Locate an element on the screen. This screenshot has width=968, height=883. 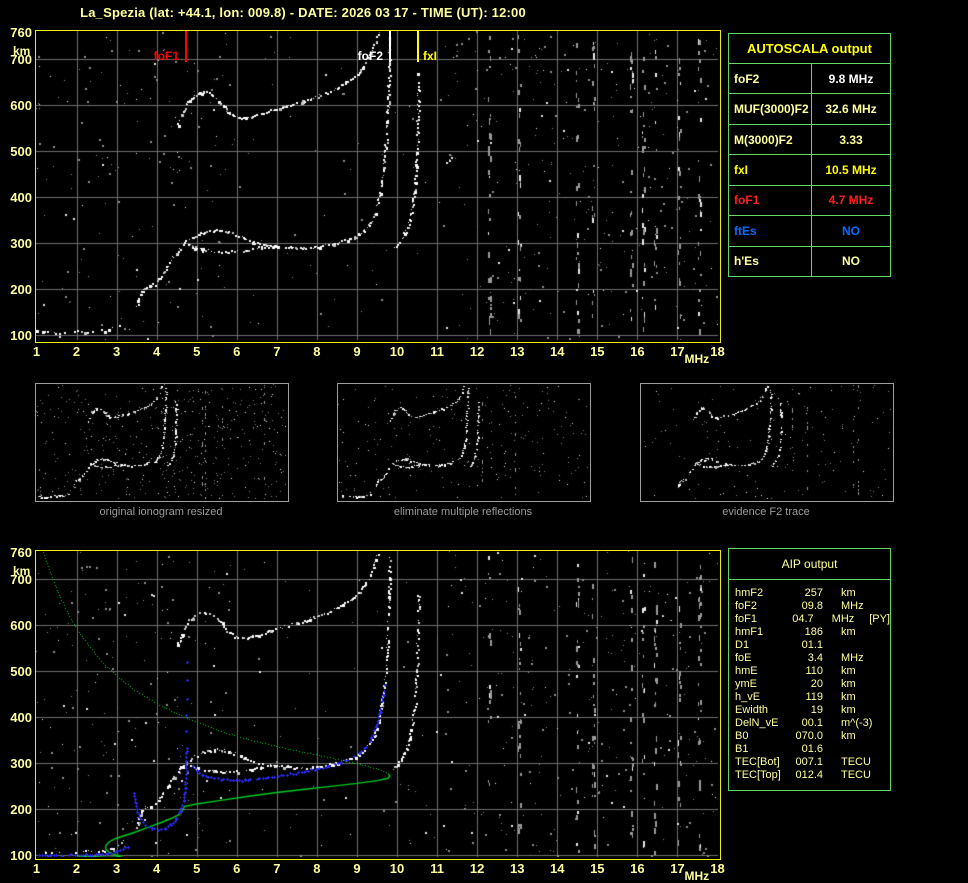
marker-fxI-line is located at coordinates (418, 46).